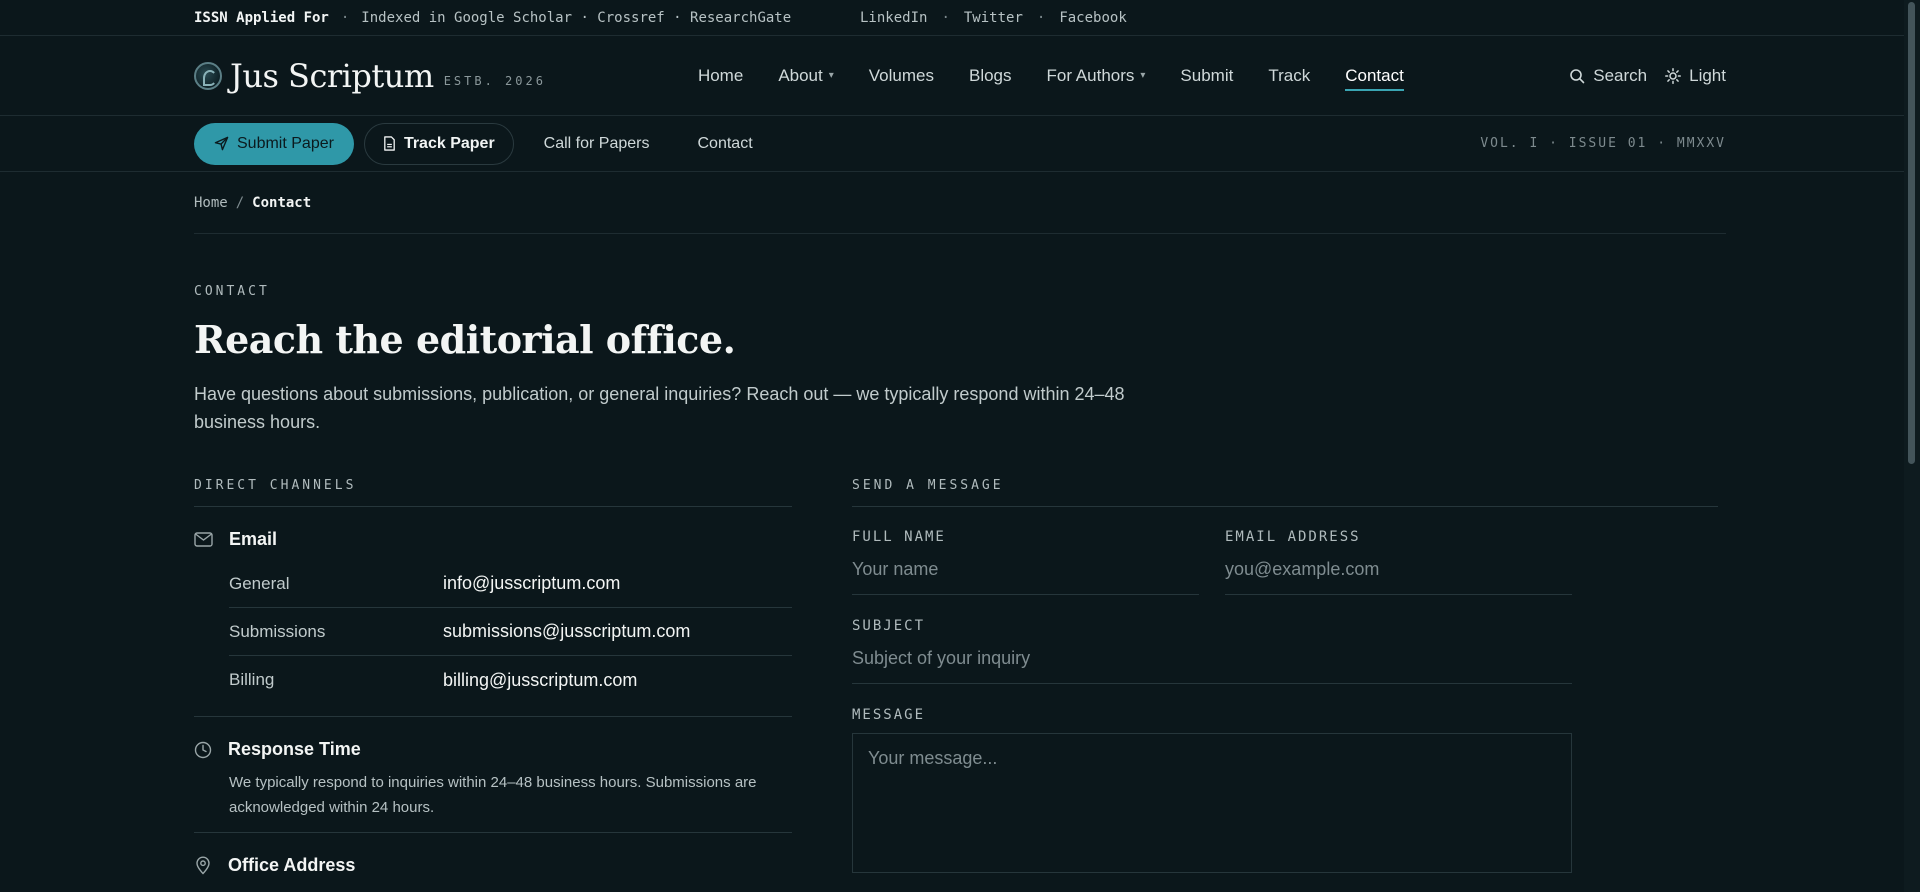 The image size is (1920, 892). I want to click on email-link-submissions: submissions@jusscriptum.com, so click(566, 631).